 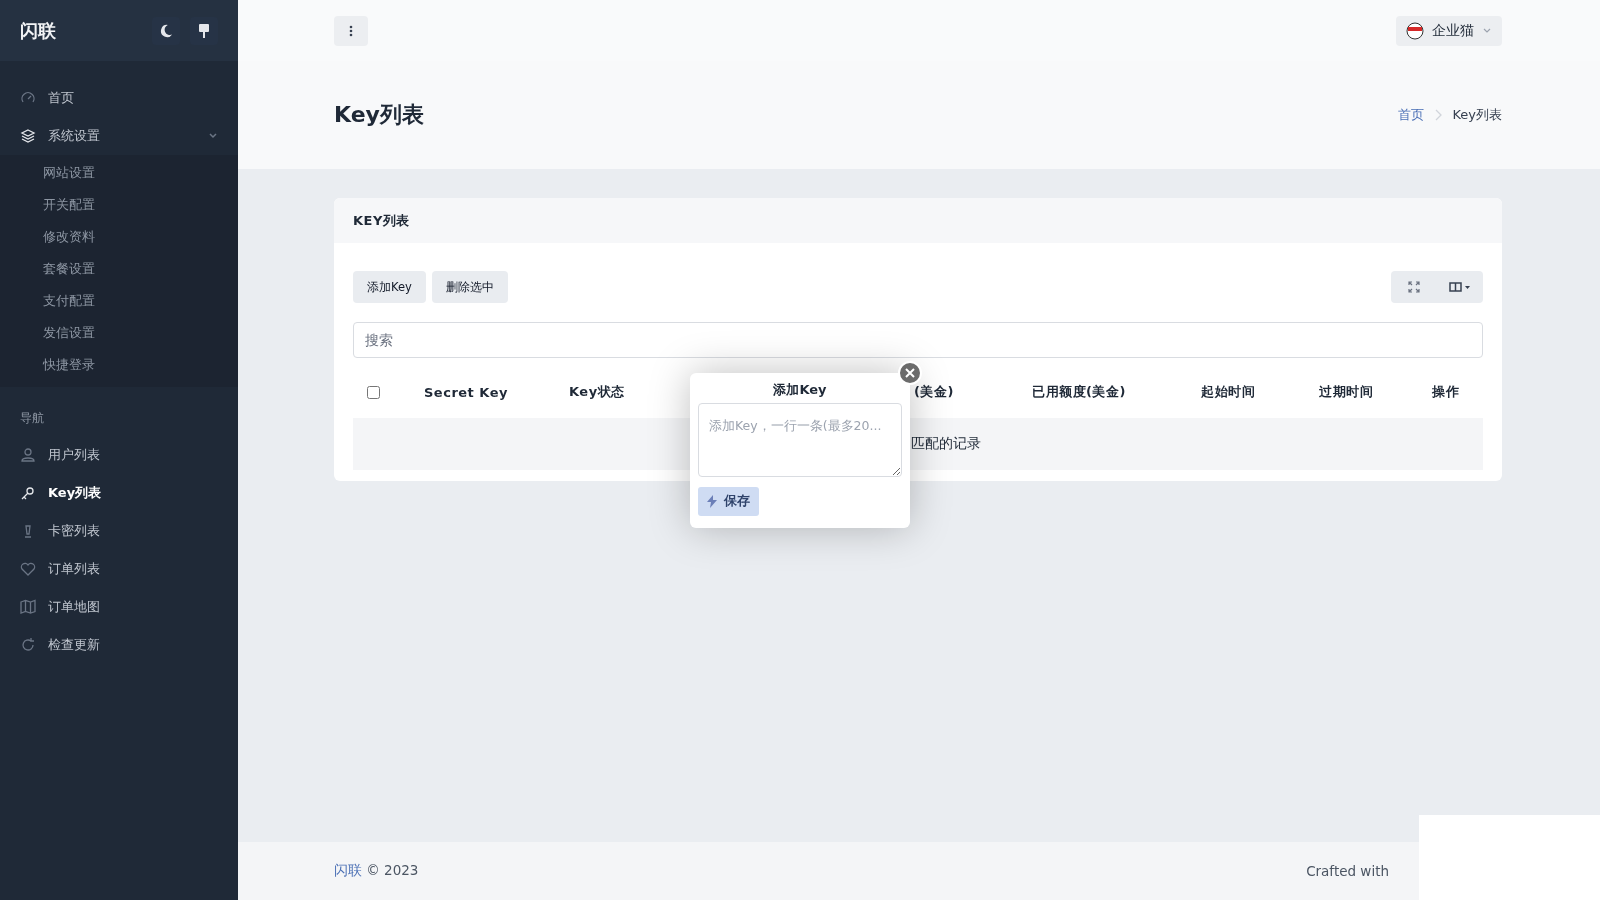 I want to click on map-icon, so click(x=28, y=607).